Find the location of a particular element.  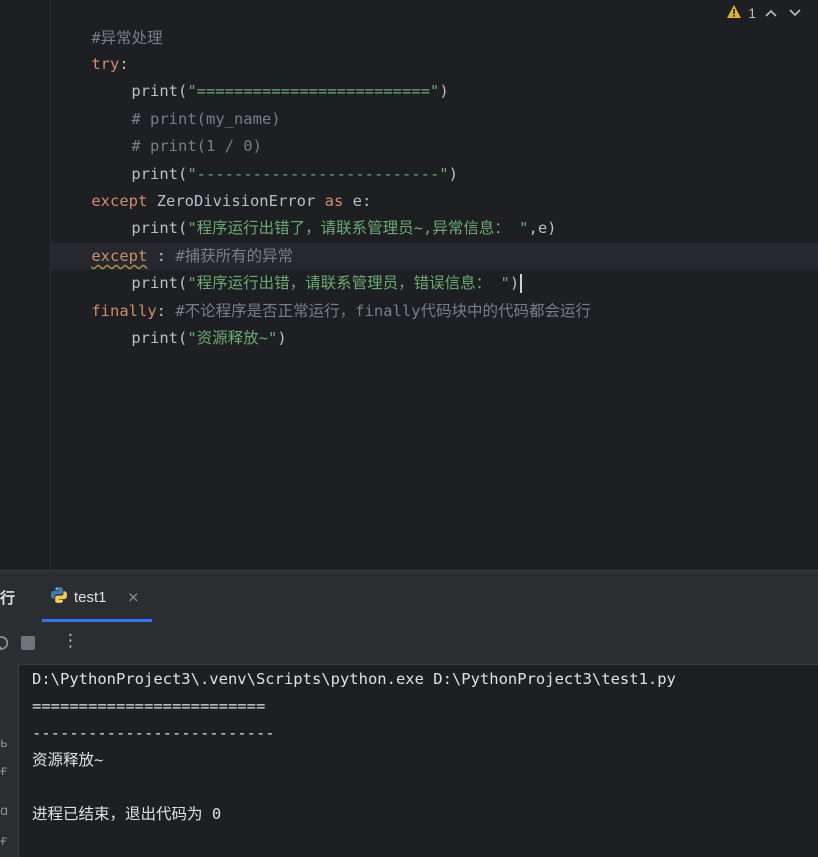

code-line: except : #捕获所有的异常 is located at coordinates (173, 240).